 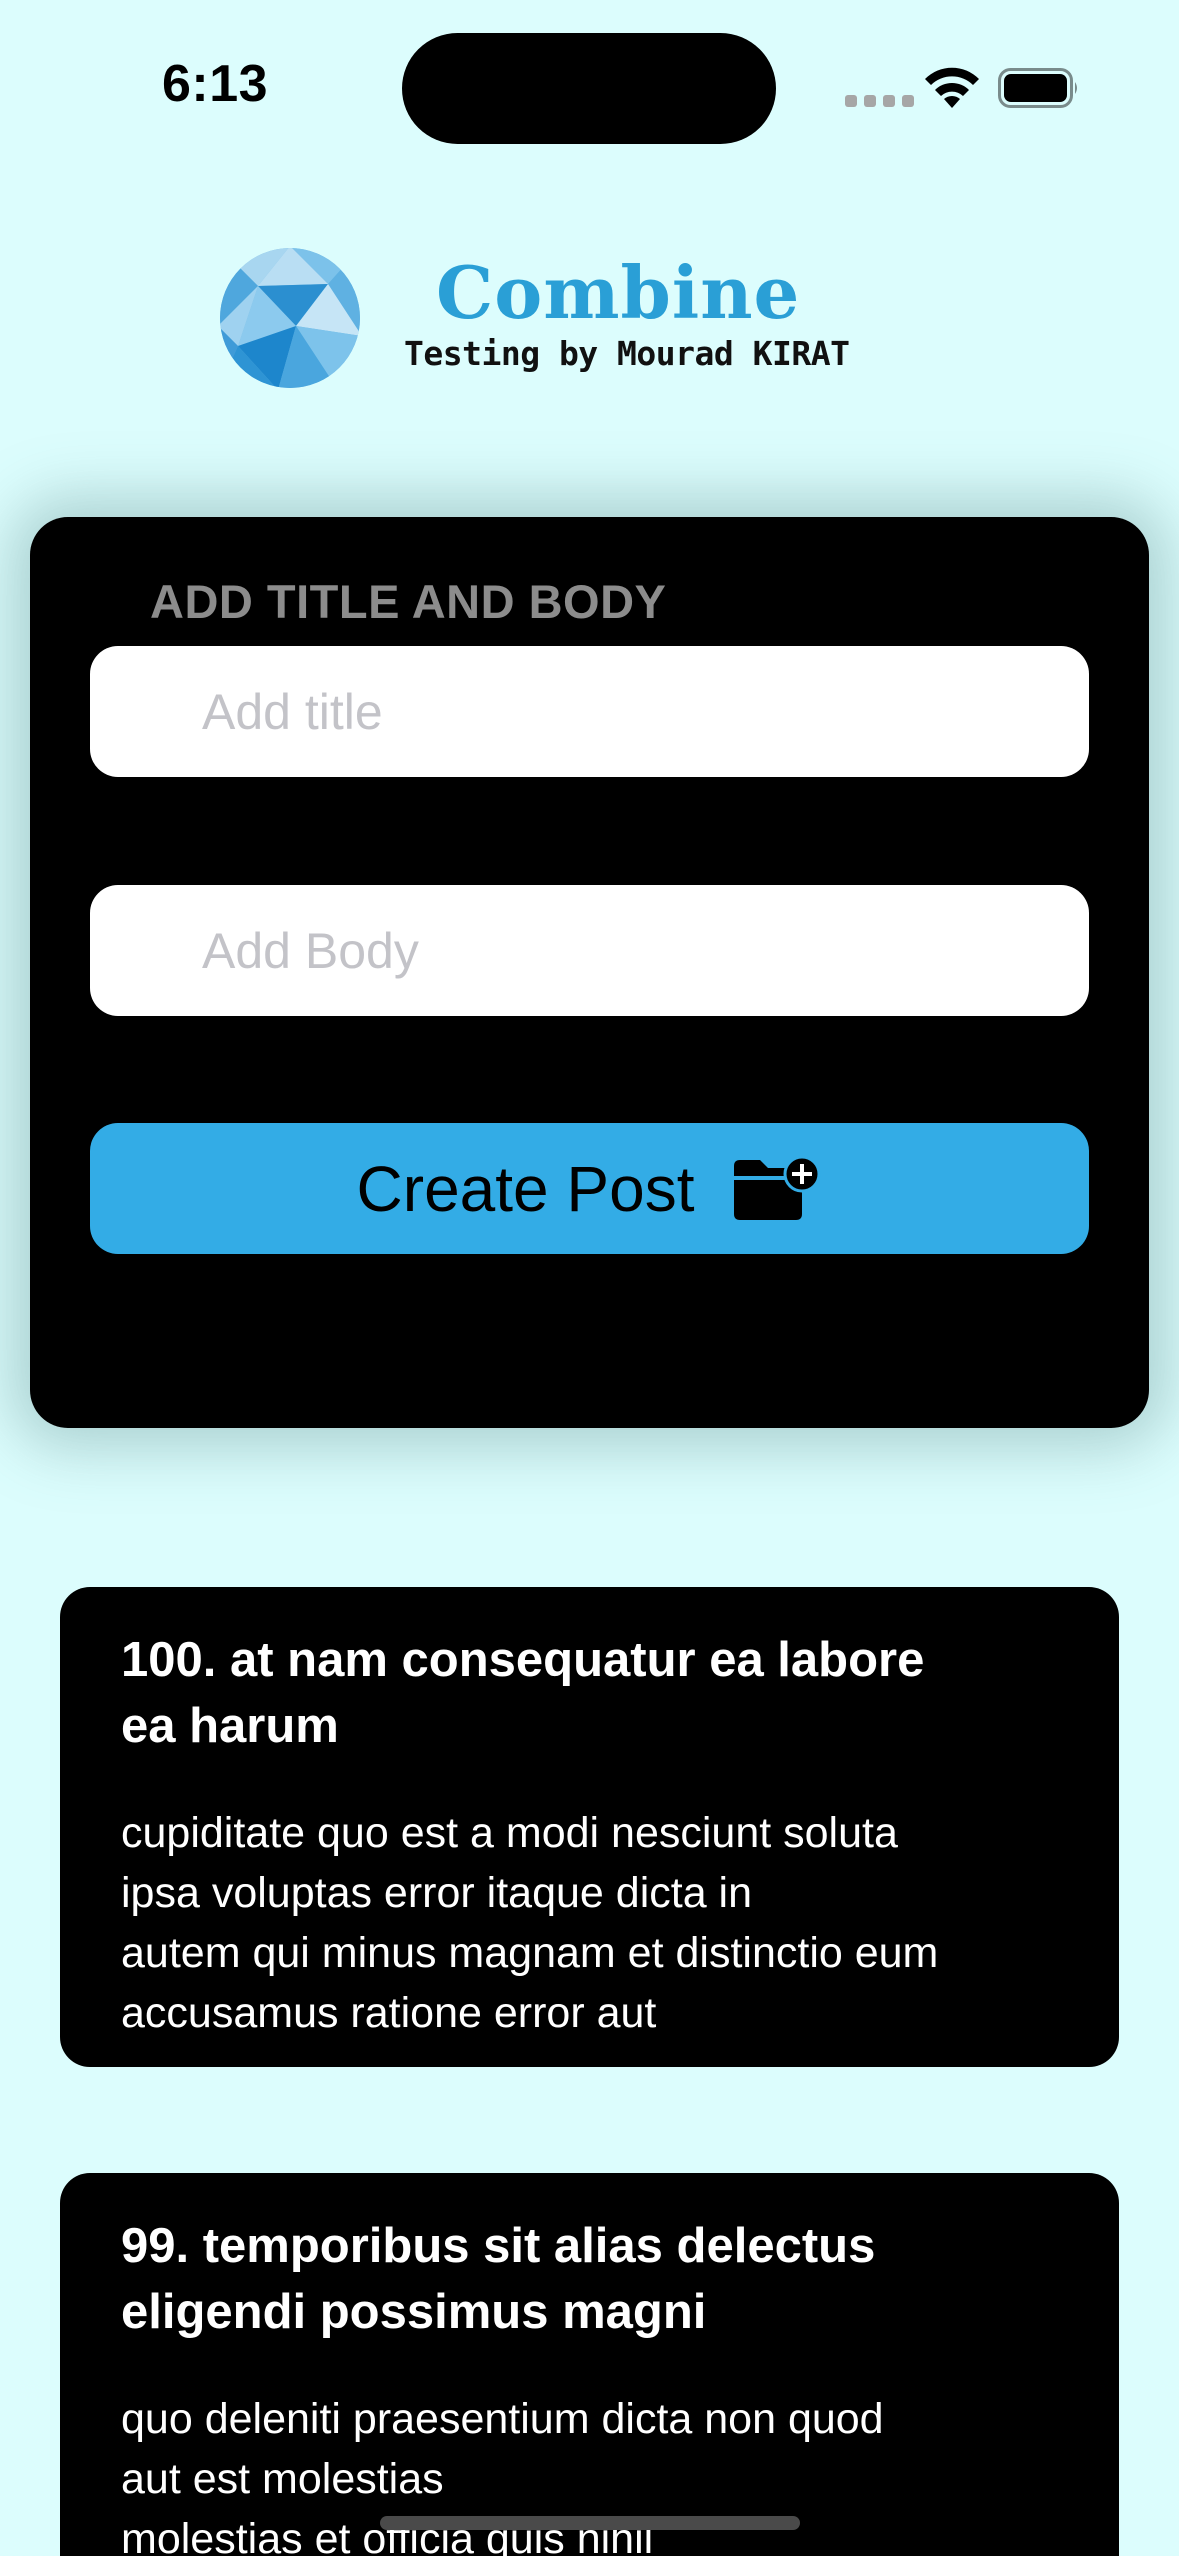 I want to click on status-time: 6:13, so click(x=215, y=84).